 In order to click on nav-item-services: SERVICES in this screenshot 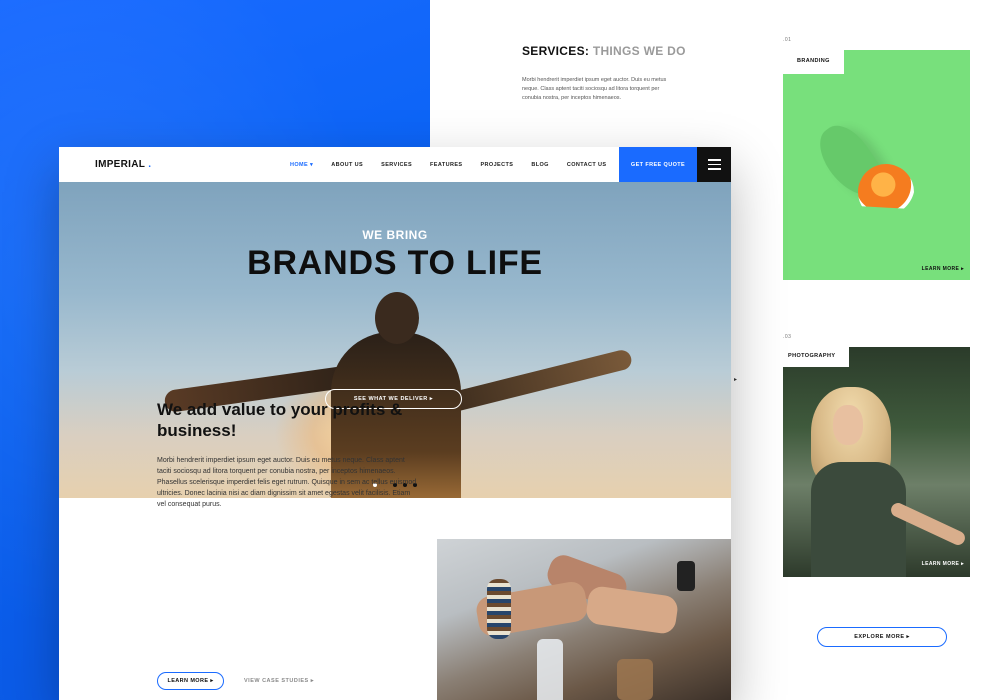, I will do `click(396, 165)`.